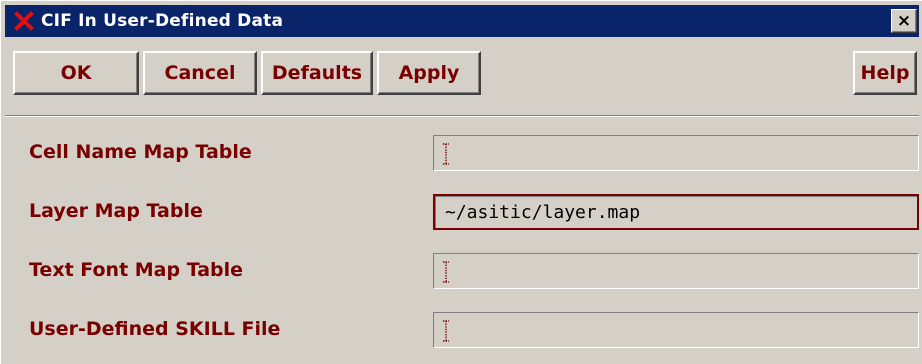 This screenshot has height=364, width=922. I want to click on defaults-button: Defaults, so click(317, 73).